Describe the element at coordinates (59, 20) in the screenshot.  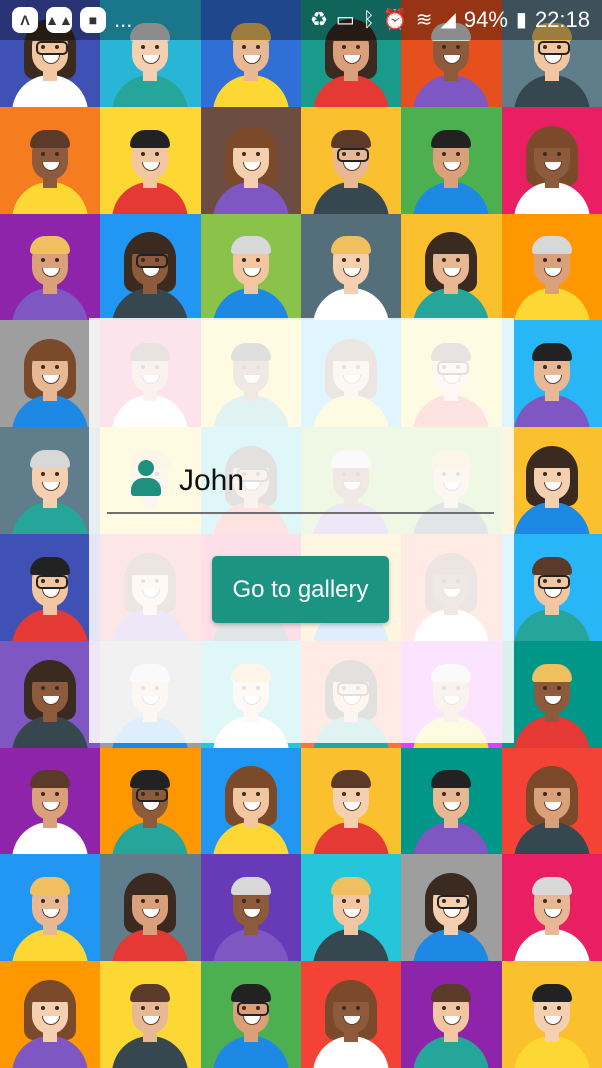
I see `app-m-icon: ▲▲` at that location.